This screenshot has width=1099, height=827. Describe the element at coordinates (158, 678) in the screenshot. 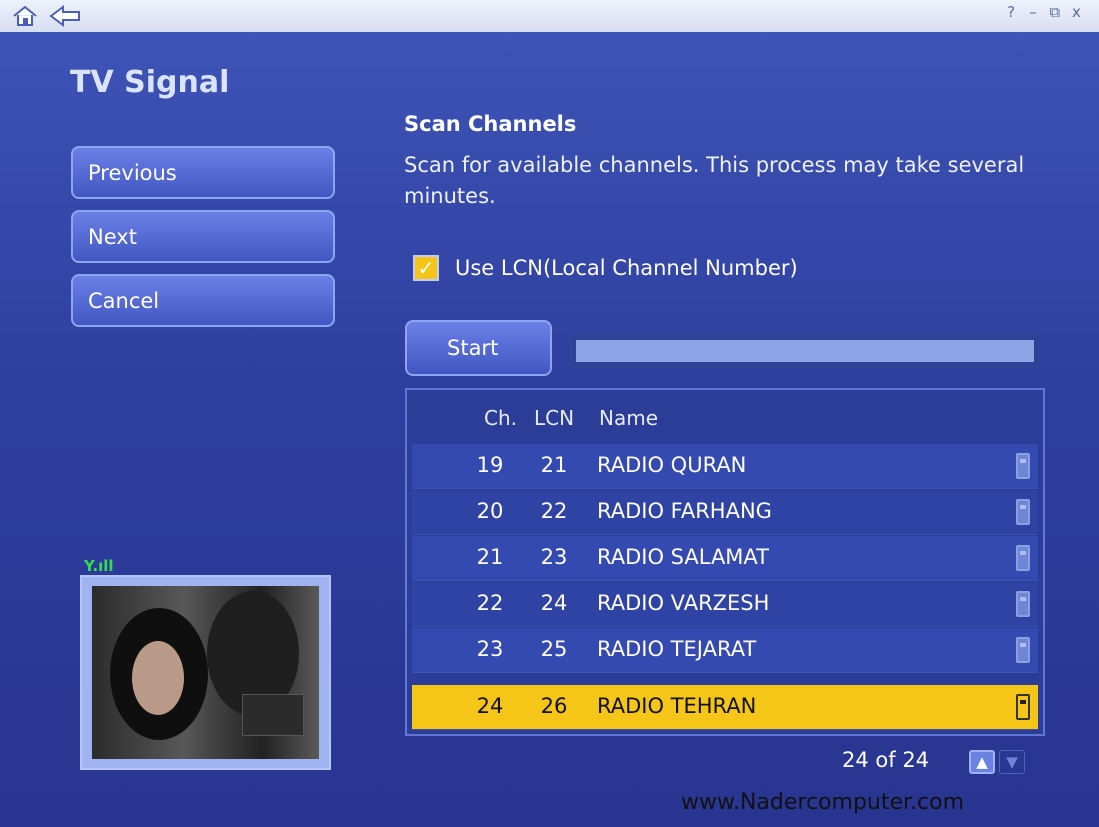

I see `face-shape` at that location.